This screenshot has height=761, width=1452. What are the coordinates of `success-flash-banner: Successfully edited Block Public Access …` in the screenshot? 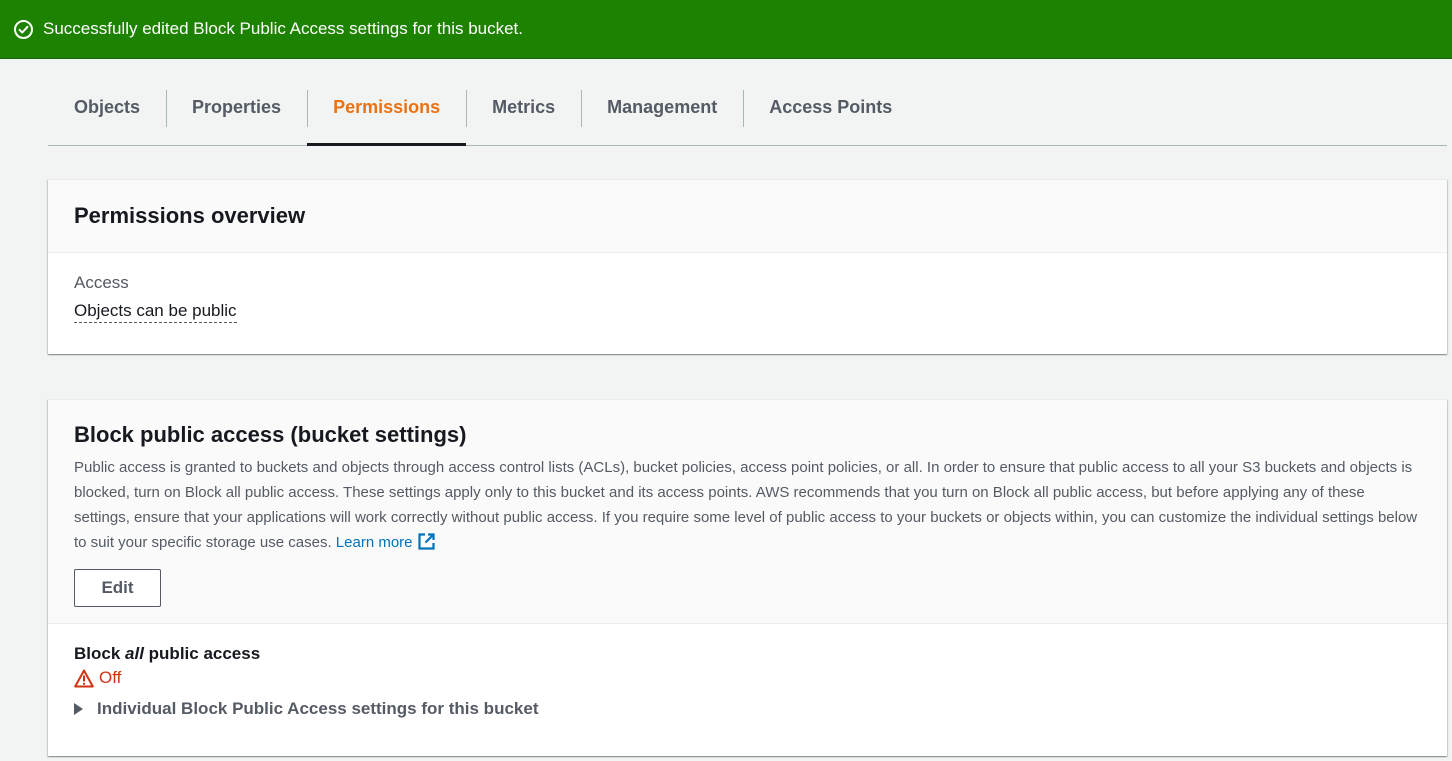 It's located at (726, 29).